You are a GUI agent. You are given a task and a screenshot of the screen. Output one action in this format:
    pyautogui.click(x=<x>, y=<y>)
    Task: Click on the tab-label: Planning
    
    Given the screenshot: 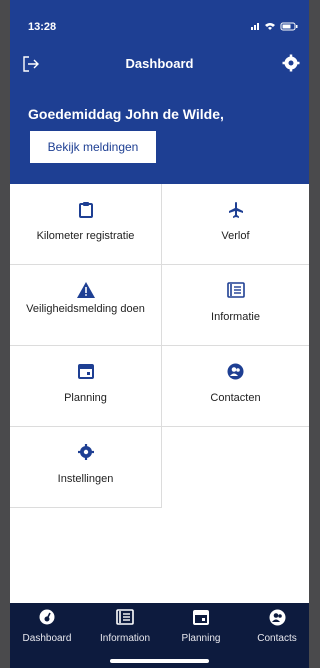 What is the action you would take?
    pyautogui.click(x=201, y=638)
    